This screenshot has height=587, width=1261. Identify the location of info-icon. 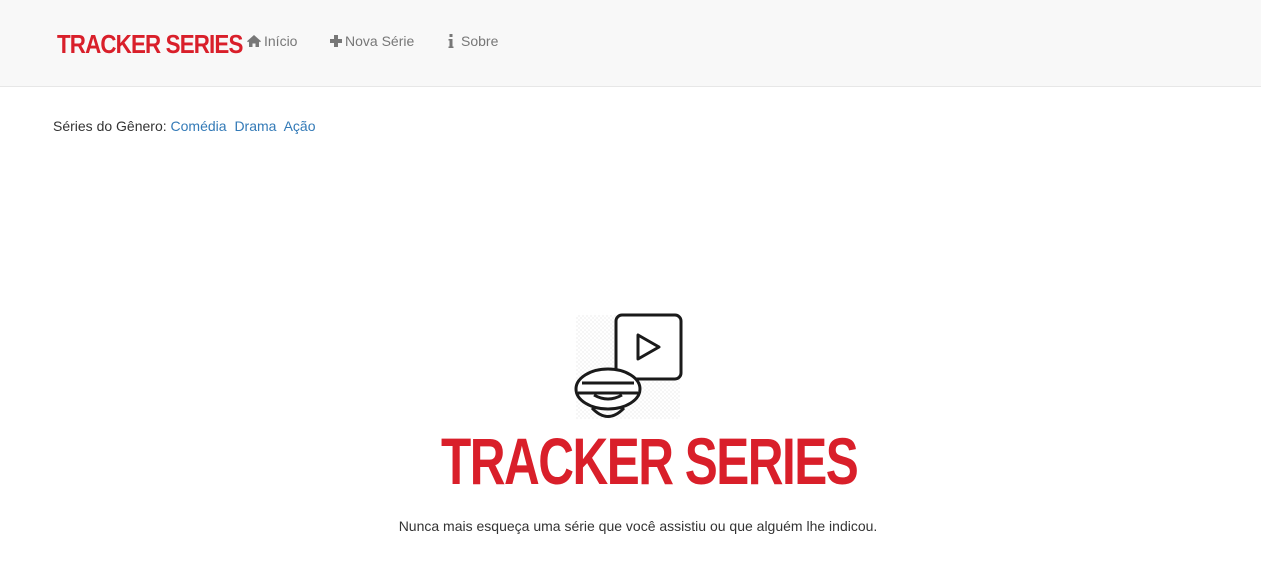
(451, 41).